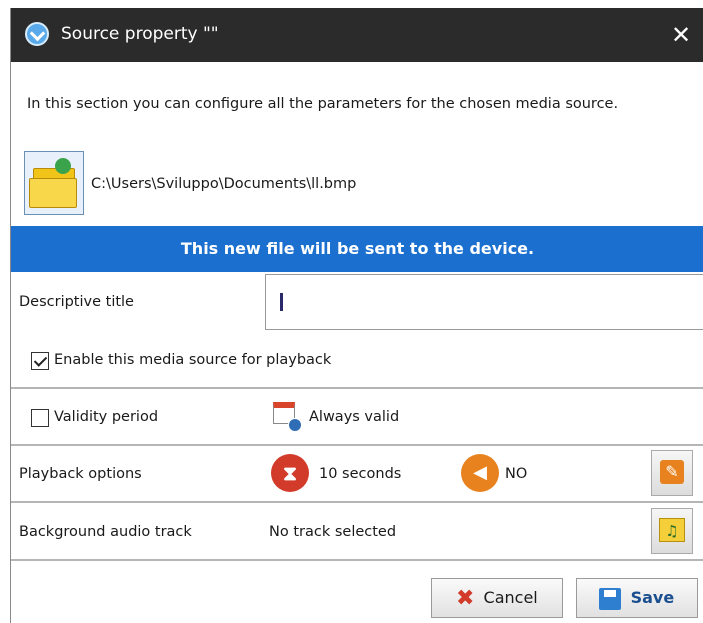 This screenshot has height=623, width=703. I want to click on enable-playback-checkbox, so click(40, 361).